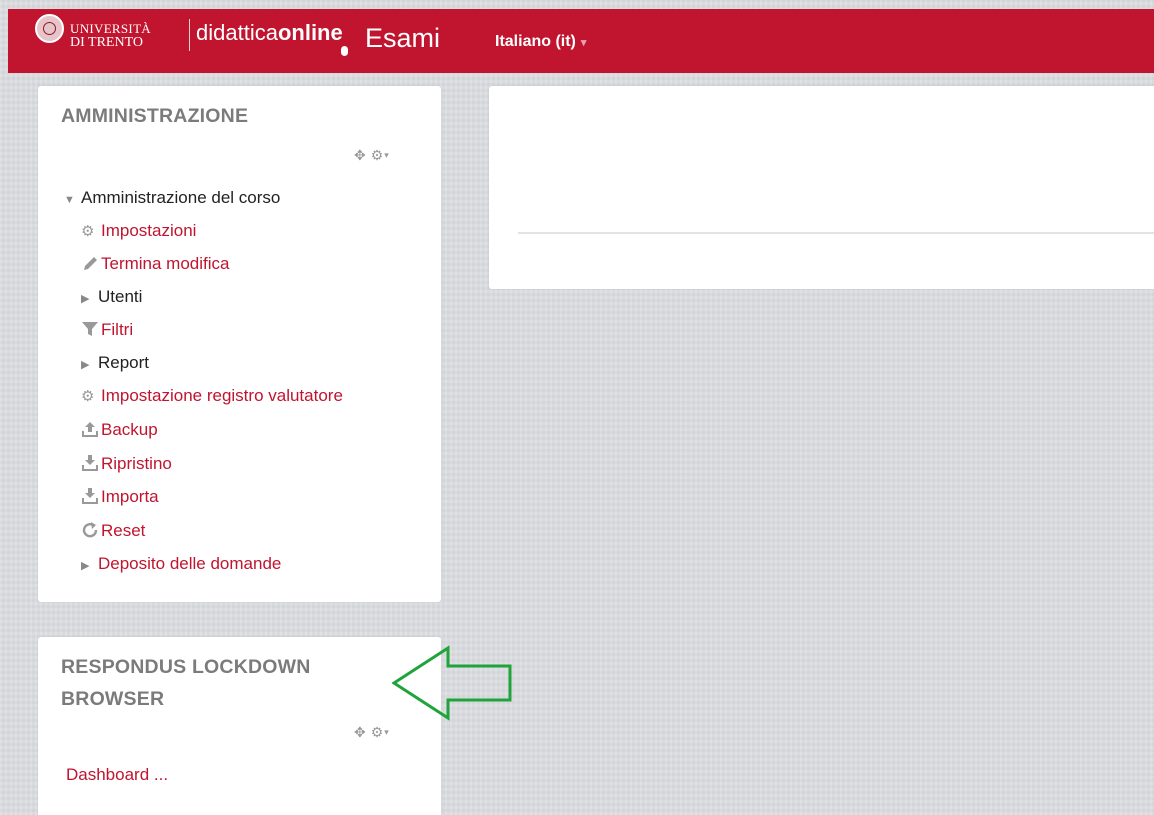 Image resolution: width=1154 pixels, height=815 pixels. I want to click on block-title: AMMINISTRAZIONE, so click(155, 116).